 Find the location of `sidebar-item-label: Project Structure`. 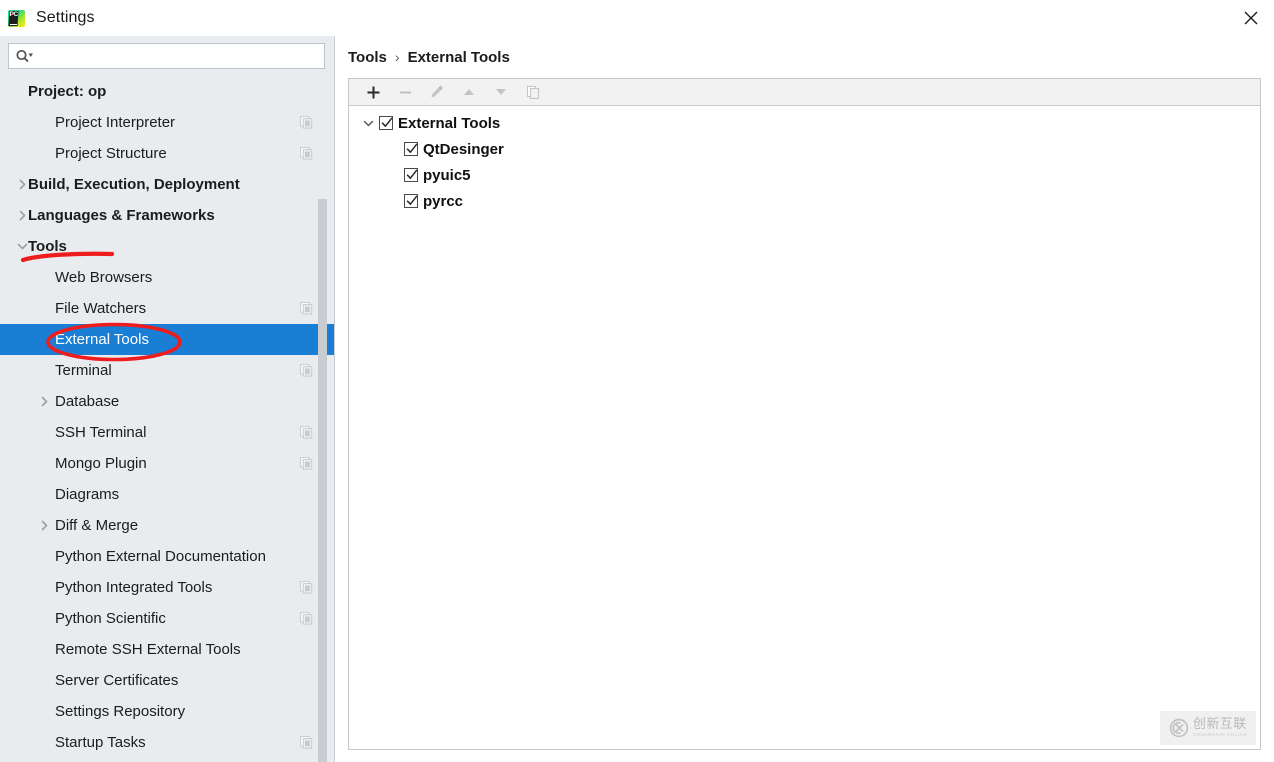

sidebar-item-label: Project Structure is located at coordinates (111, 153).